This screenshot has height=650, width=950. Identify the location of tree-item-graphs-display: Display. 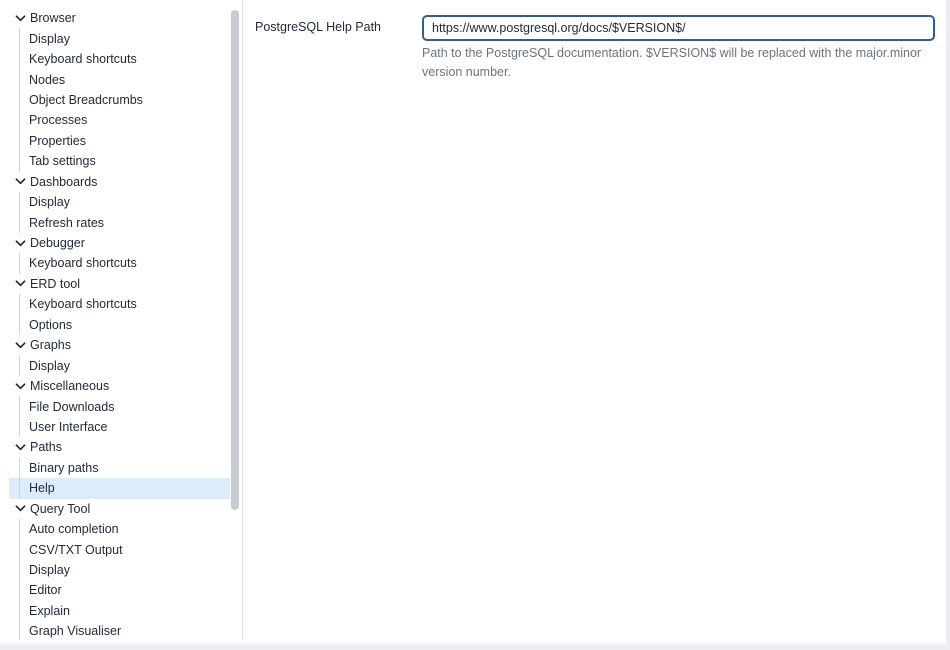
(119, 365).